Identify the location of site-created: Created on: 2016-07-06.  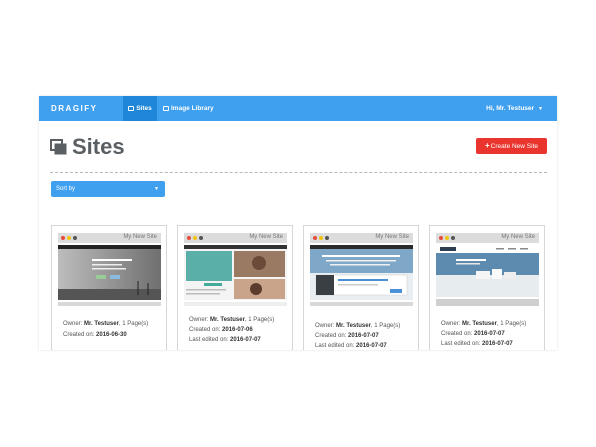
(221, 330).